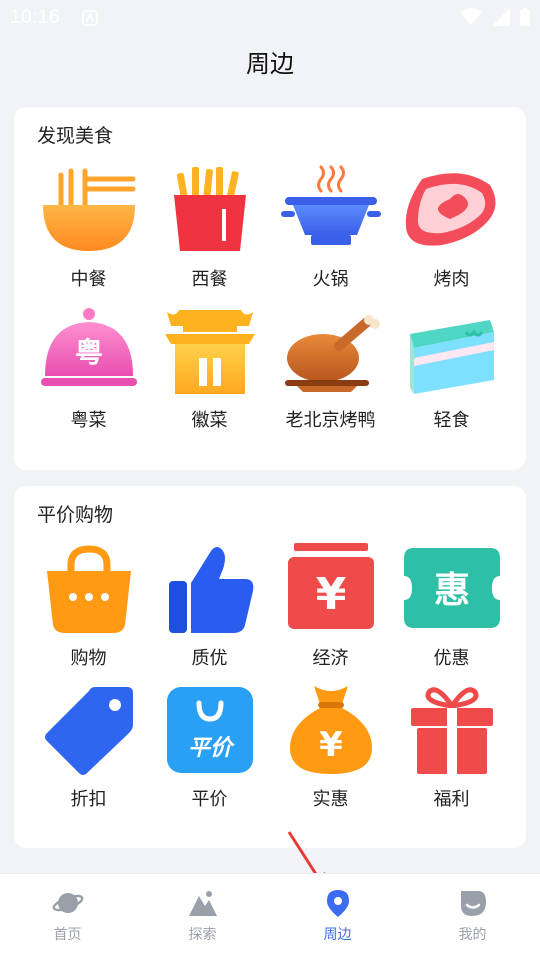  I want to click on food-section-title: 发现美食, so click(75, 136).